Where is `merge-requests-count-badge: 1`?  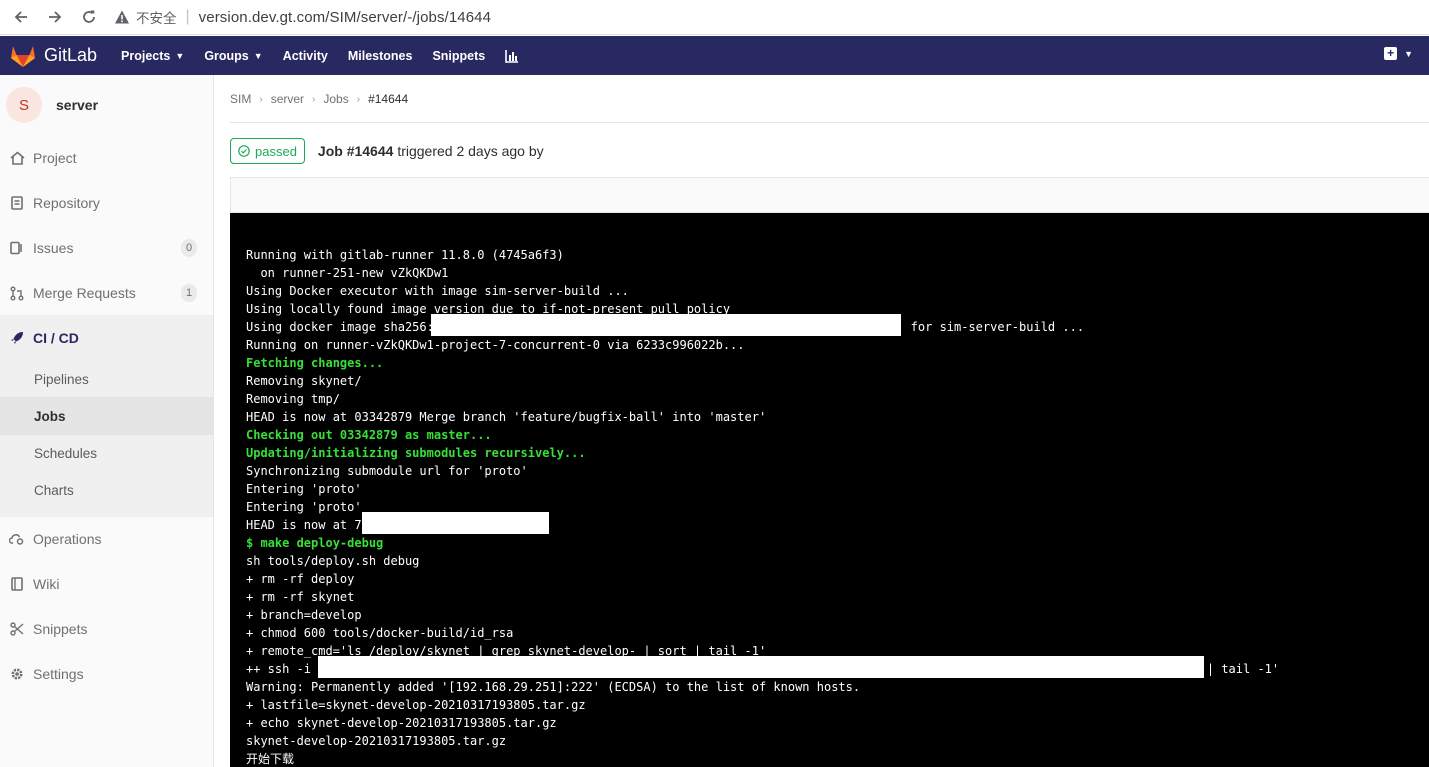
merge-requests-count-badge: 1 is located at coordinates (189, 293).